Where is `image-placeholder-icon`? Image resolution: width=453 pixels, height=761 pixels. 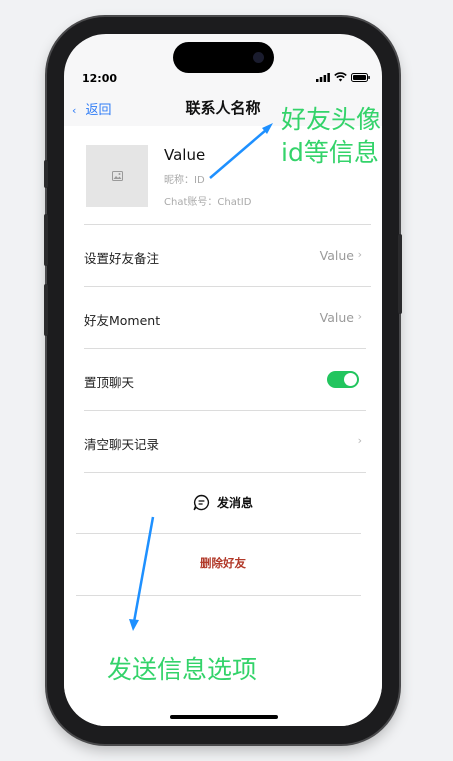
image-placeholder-icon is located at coordinates (117, 176).